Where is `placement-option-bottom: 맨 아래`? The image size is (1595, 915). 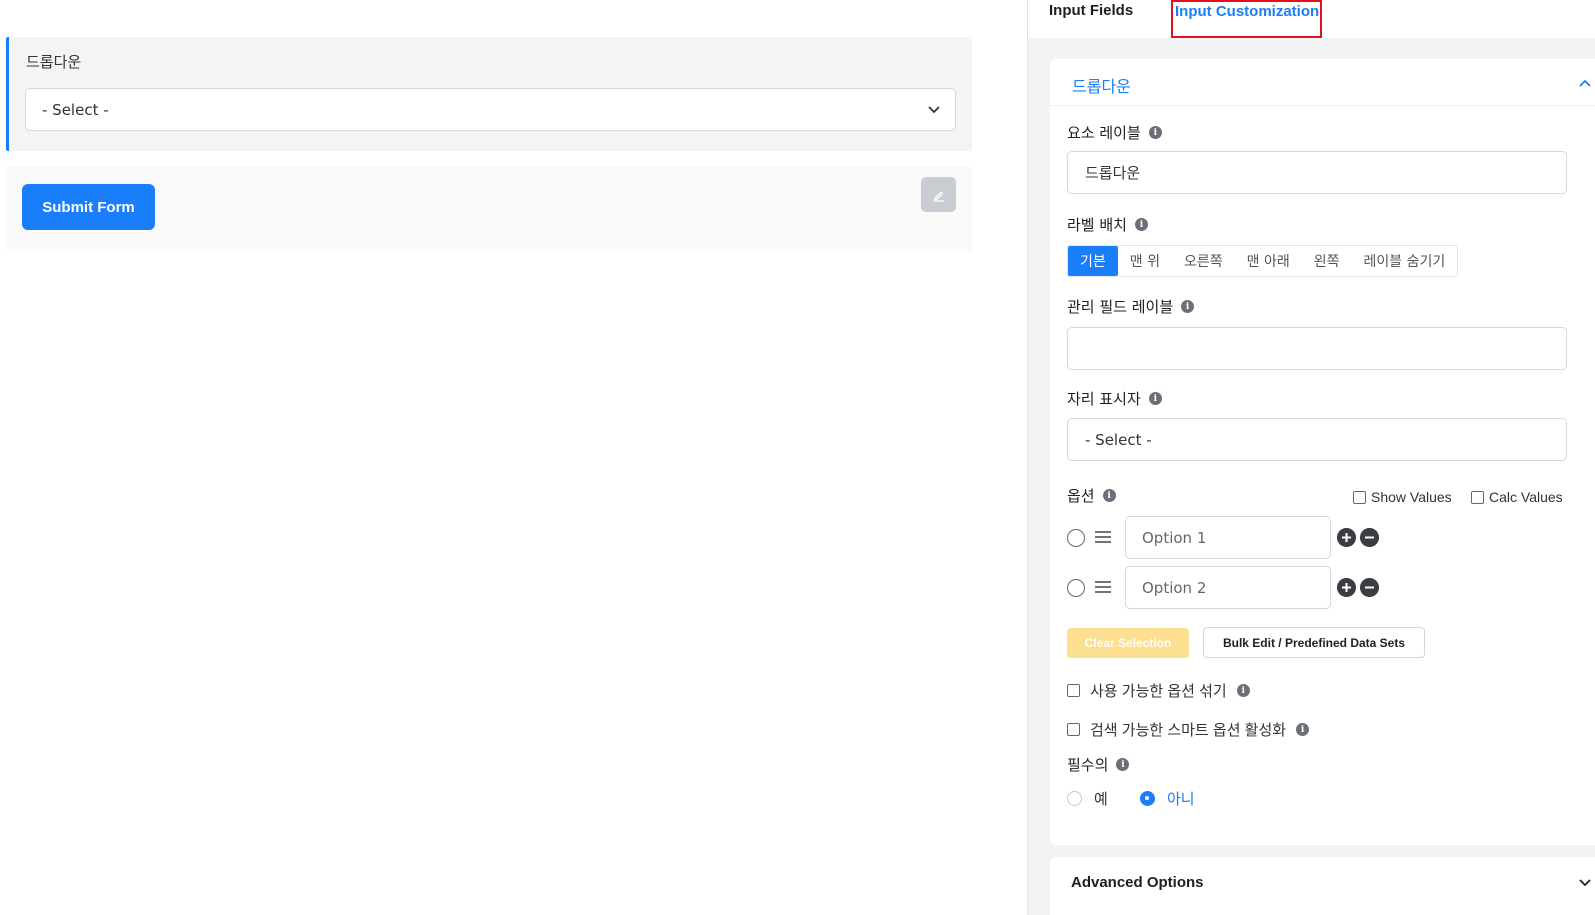
placement-option-bottom: 맨 아래 is located at coordinates (1268, 261).